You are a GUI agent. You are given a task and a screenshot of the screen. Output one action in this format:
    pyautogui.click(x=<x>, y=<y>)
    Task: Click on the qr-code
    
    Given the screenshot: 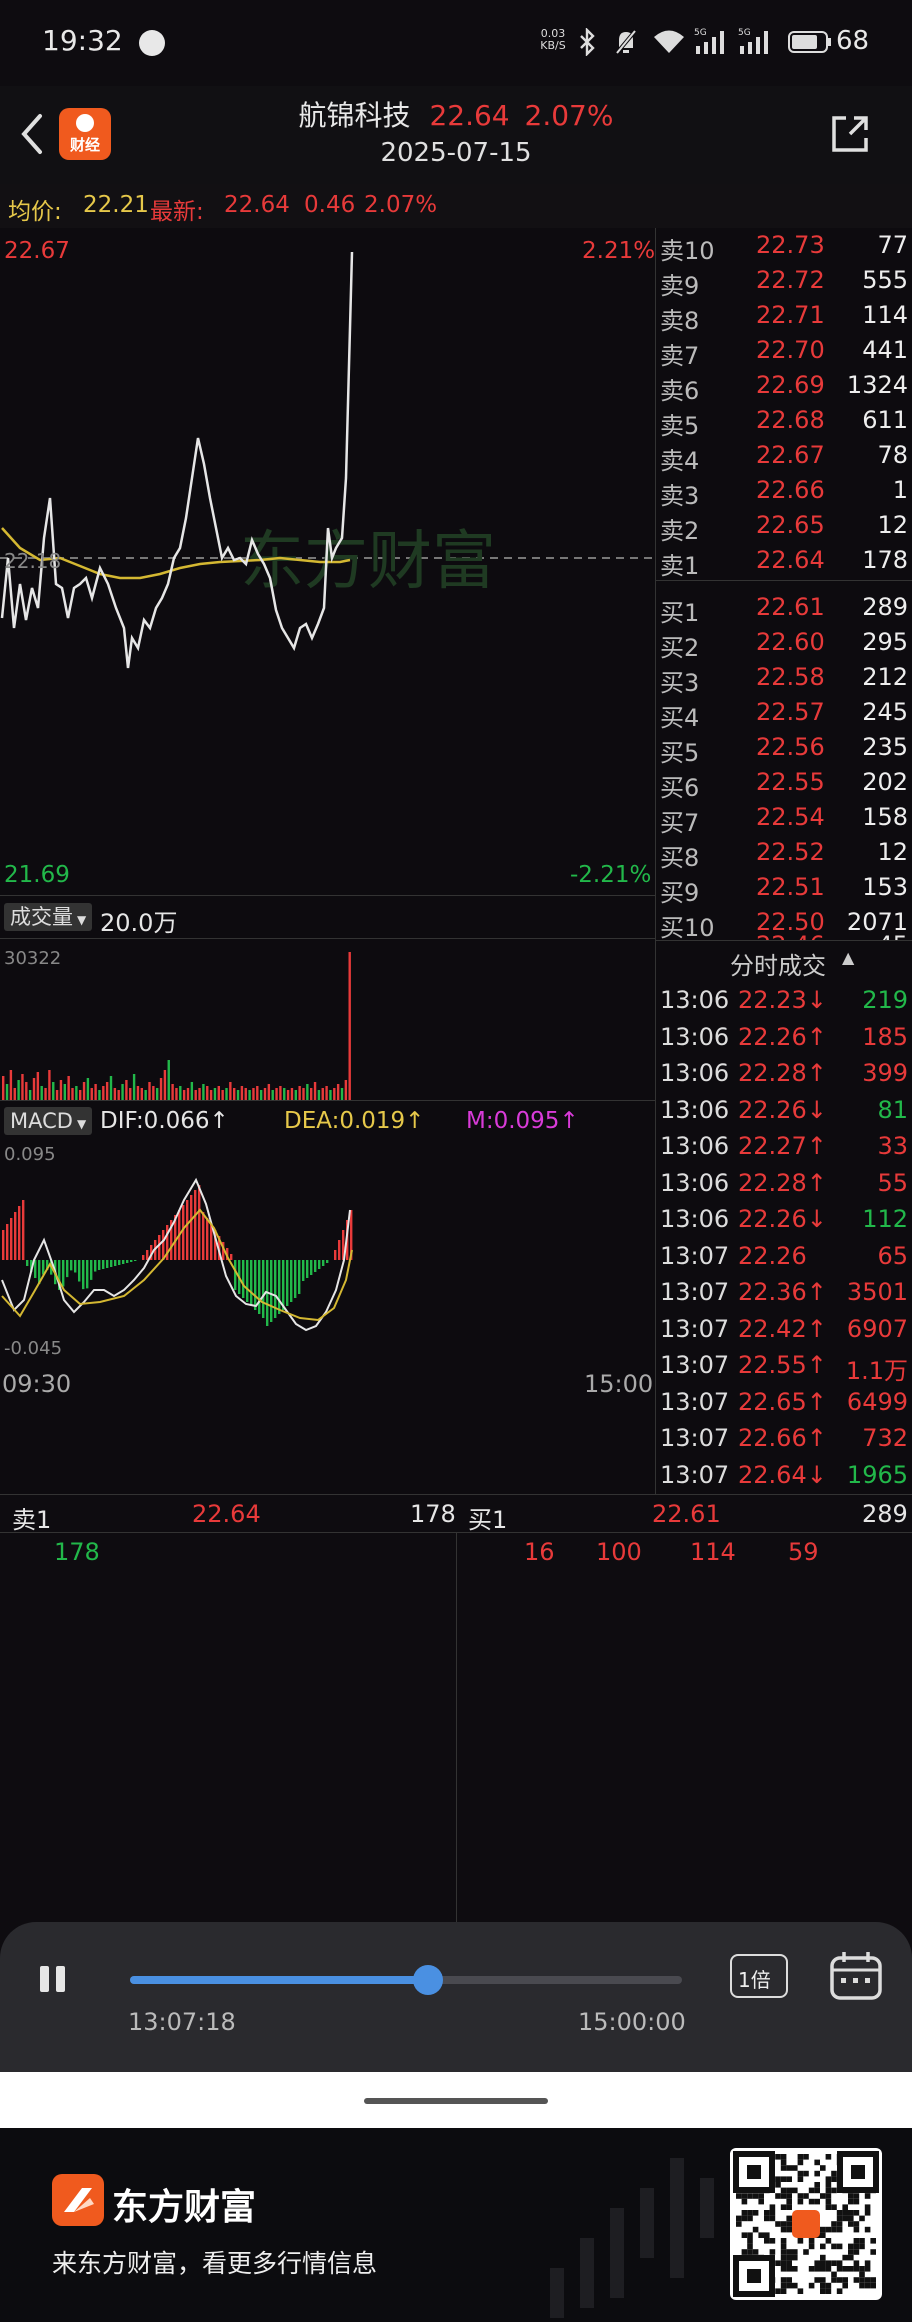 What is the action you would take?
    pyautogui.click(x=806, y=2224)
    